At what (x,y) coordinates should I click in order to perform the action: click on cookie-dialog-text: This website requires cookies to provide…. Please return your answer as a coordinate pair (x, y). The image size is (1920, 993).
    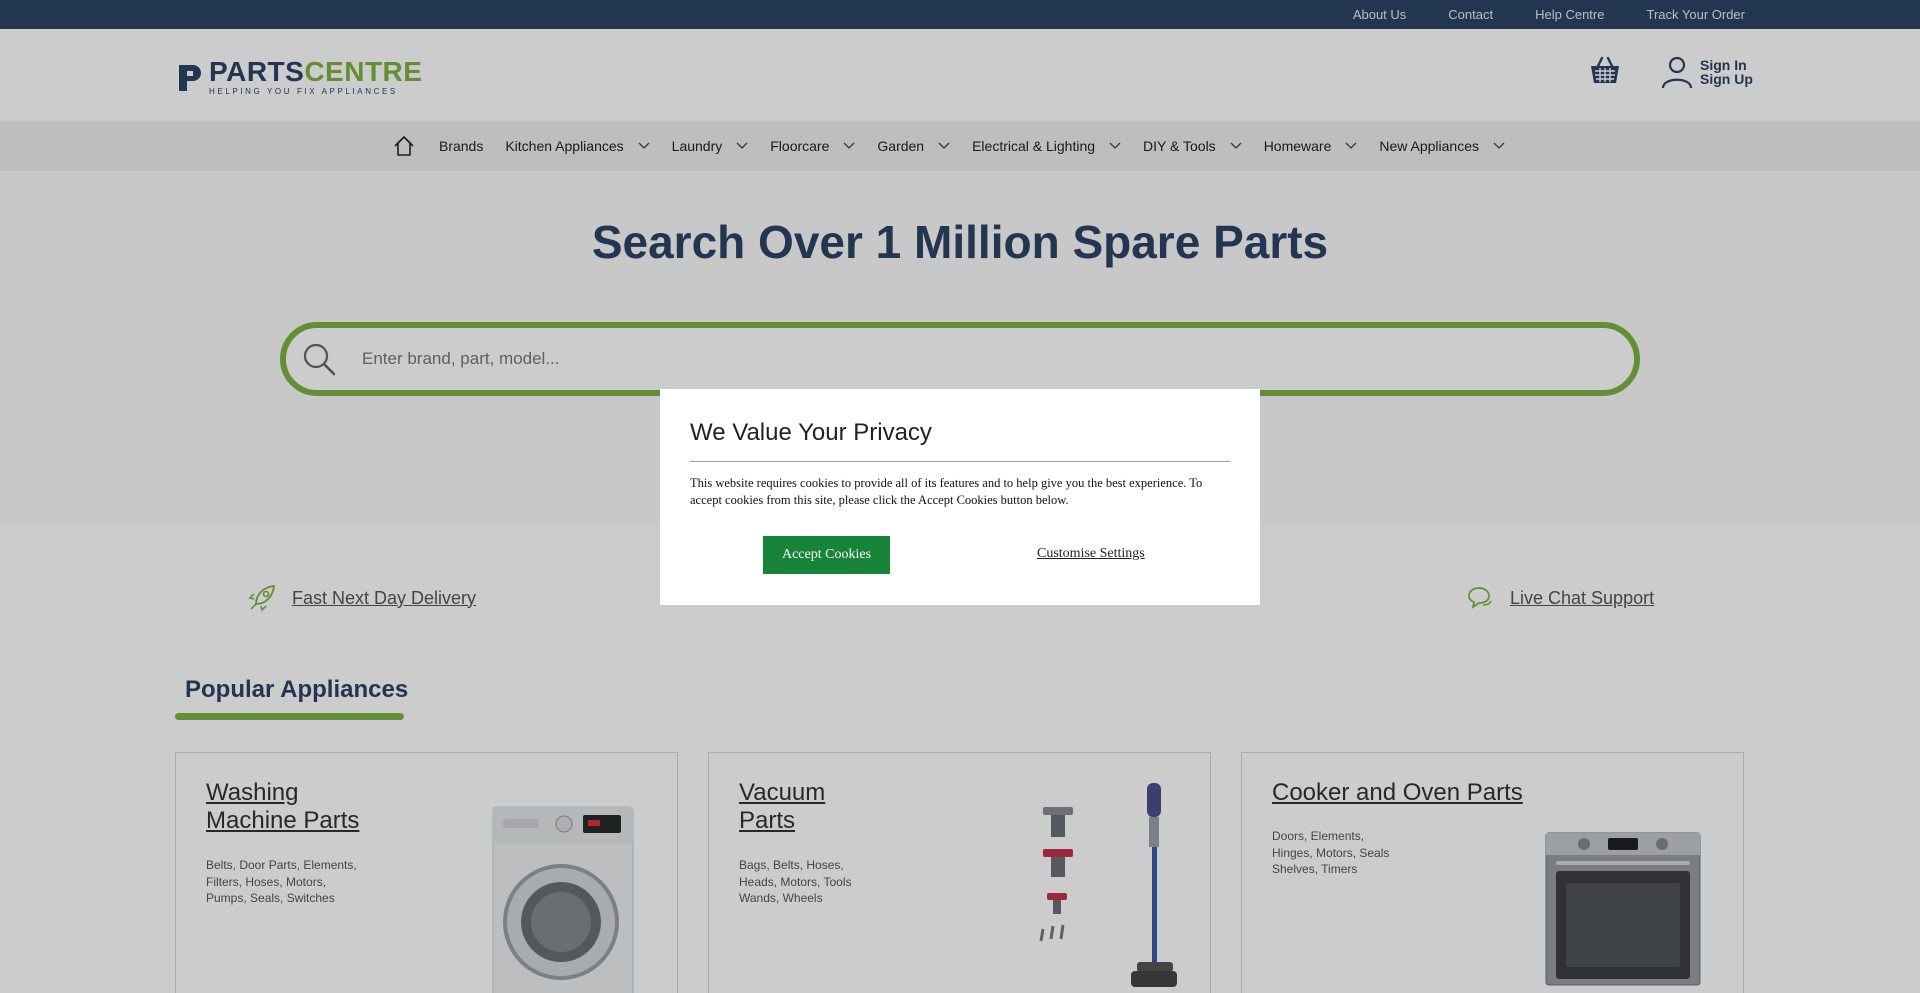
    Looking at the image, I should click on (946, 491).